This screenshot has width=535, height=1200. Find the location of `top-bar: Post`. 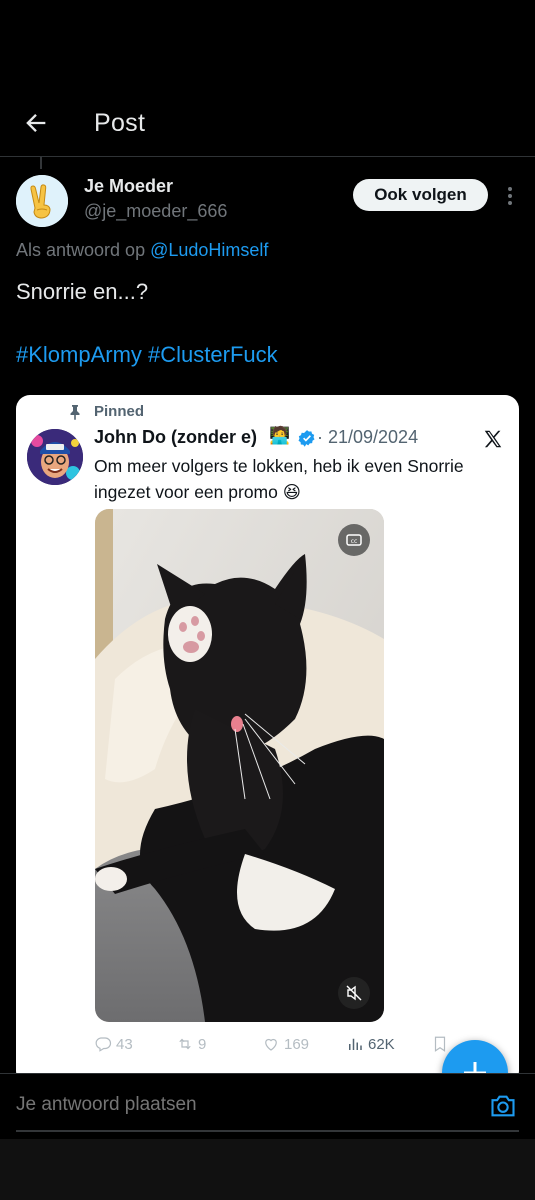

top-bar: Post is located at coordinates (267, 126).